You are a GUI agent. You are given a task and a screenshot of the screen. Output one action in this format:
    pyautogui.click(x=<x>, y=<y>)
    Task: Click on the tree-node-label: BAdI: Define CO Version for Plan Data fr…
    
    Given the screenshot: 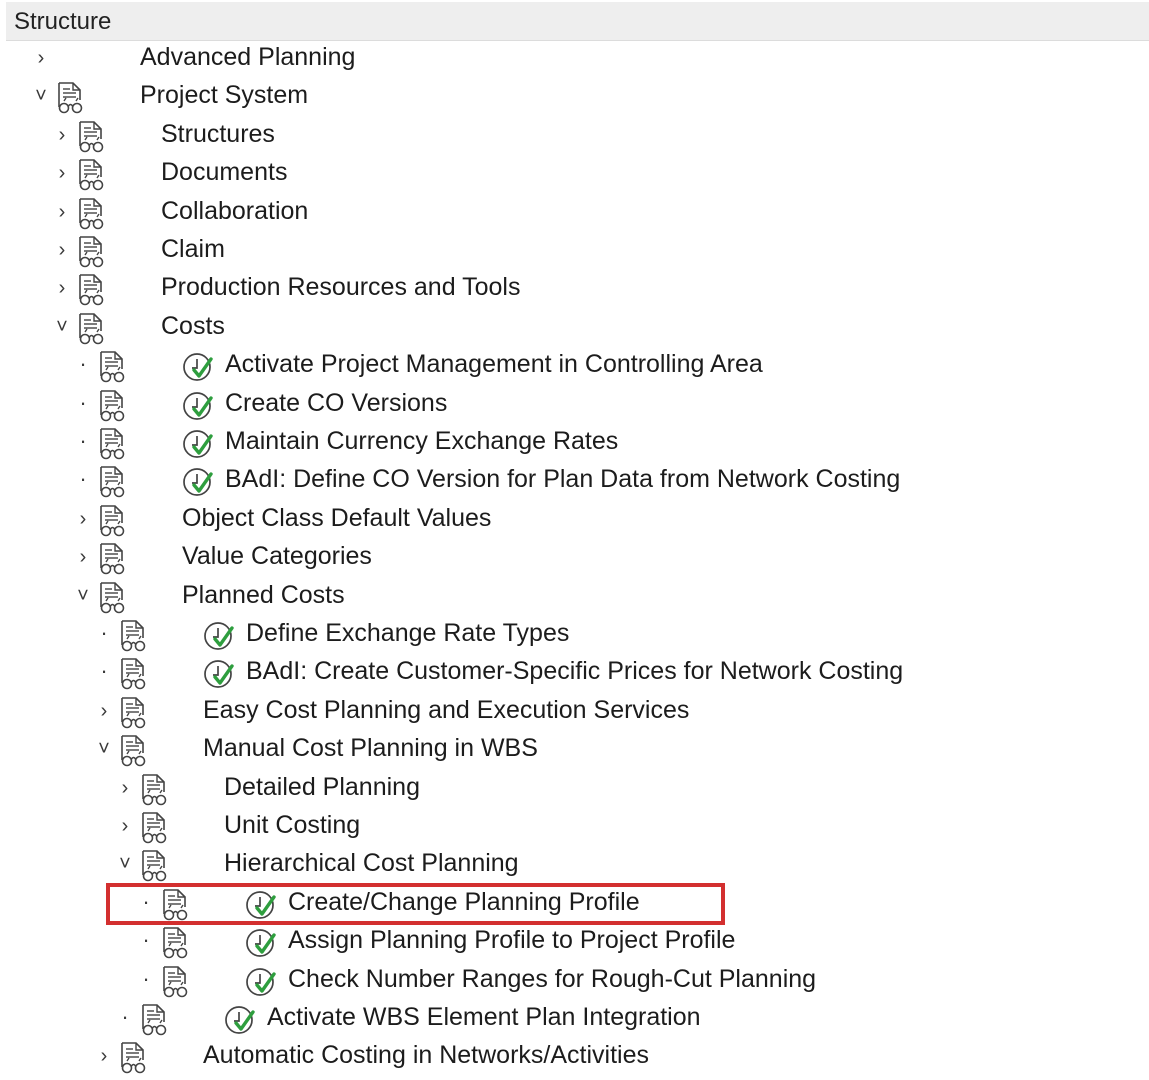 What is the action you would take?
    pyautogui.click(x=562, y=479)
    